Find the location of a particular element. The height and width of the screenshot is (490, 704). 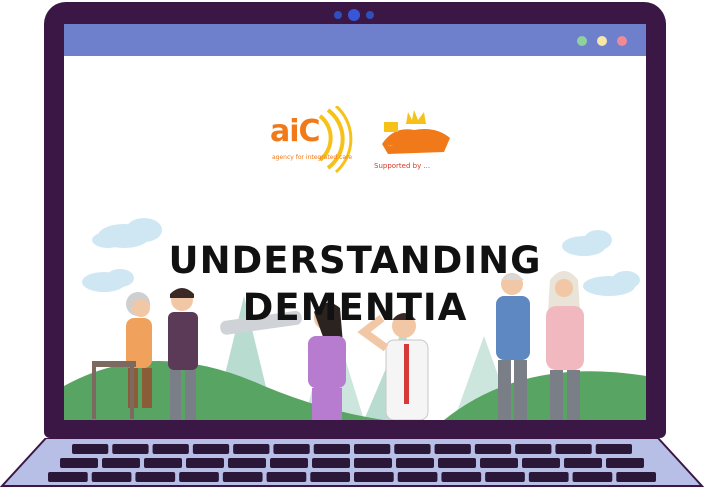

close-window-button is located at coordinates (622, 41).